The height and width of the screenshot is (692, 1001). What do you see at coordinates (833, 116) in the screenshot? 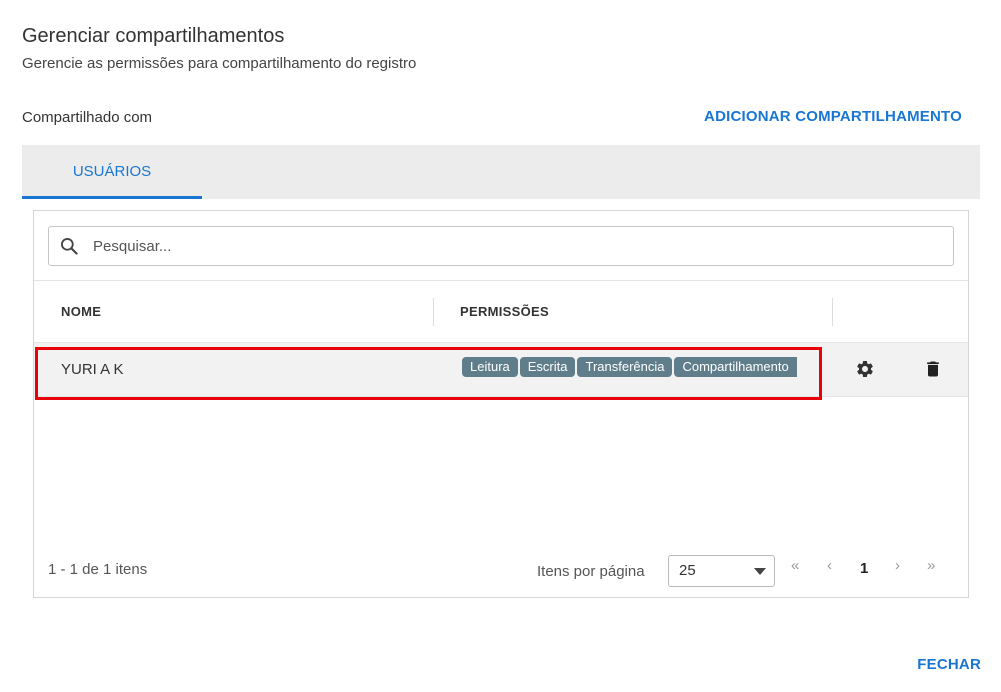
I see `add-share-button: ADICIONAR COMPARTILHAMENTO` at bounding box center [833, 116].